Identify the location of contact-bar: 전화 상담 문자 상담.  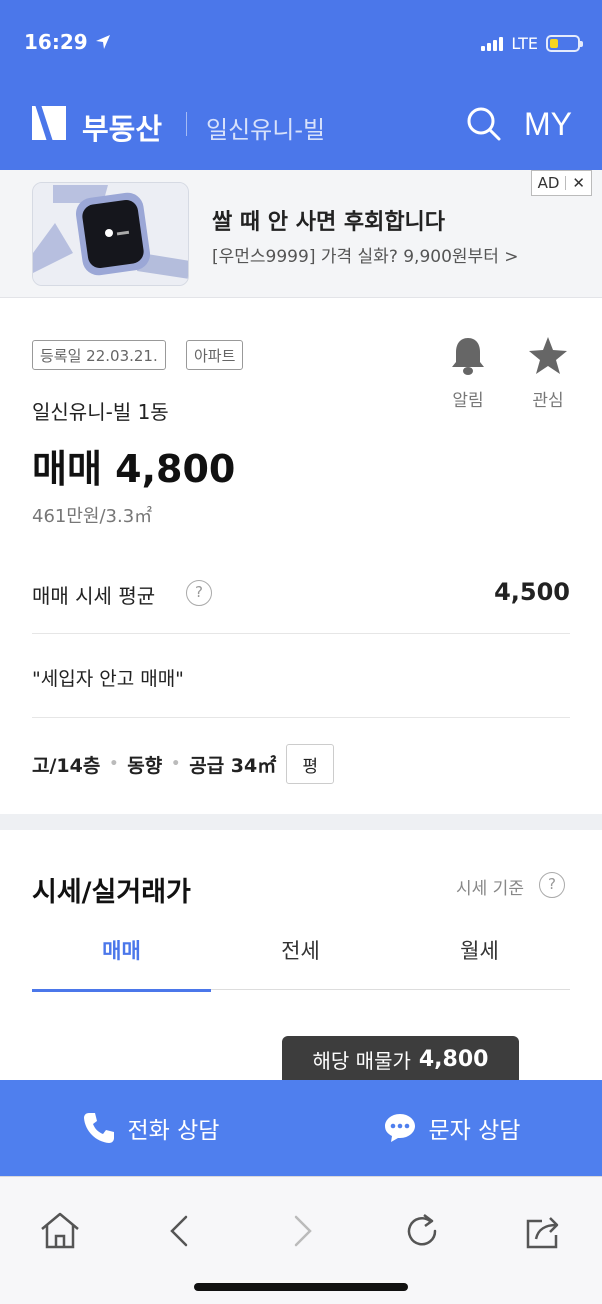
(301, 1128).